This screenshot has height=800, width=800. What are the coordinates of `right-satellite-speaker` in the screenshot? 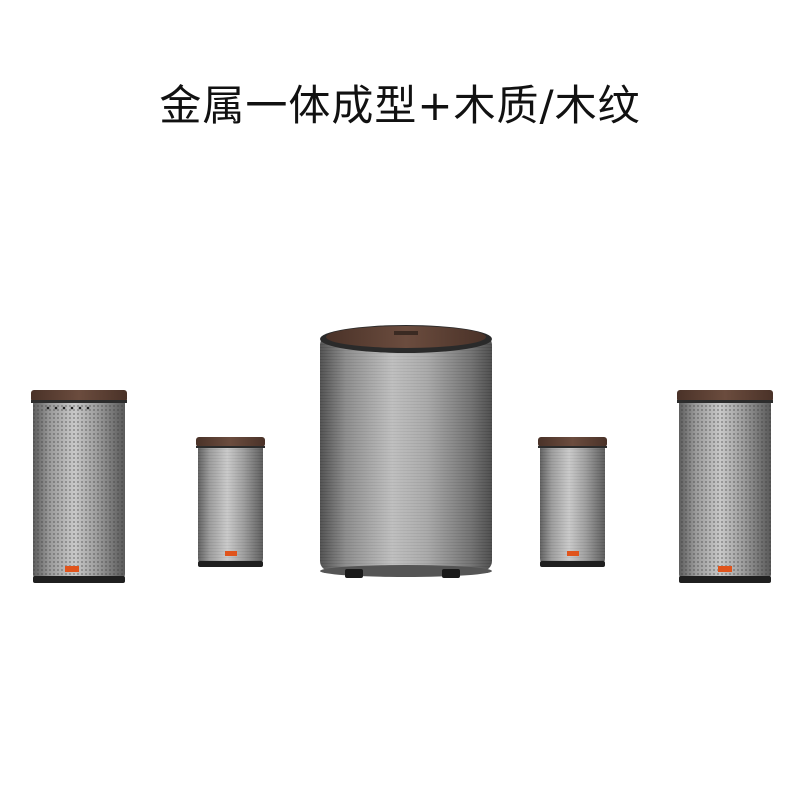 It's located at (572, 502).